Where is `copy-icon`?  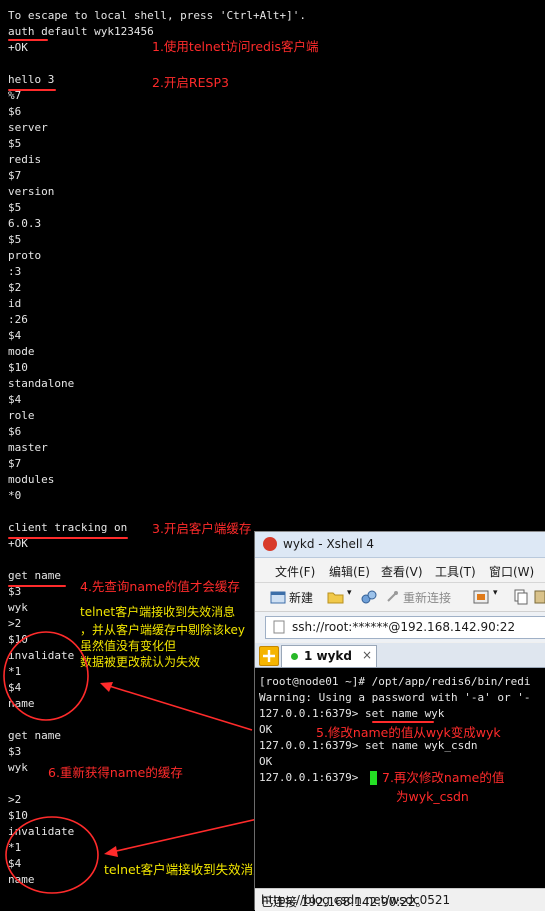
copy-icon is located at coordinates (521, 597).